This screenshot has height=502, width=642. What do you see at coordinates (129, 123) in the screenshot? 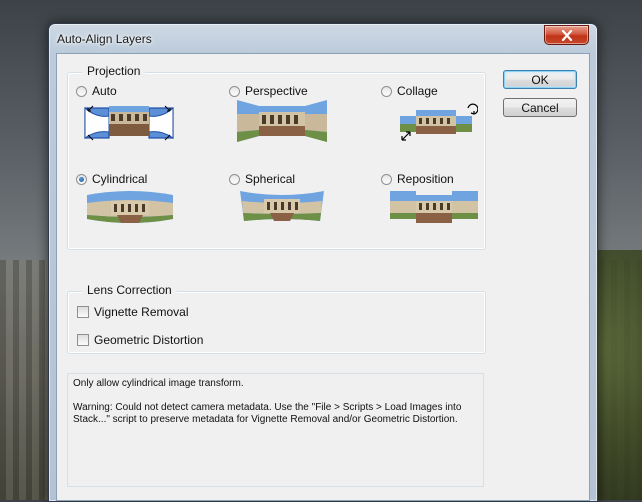
I see `auto-preview-image` at bounding box center [129, 123].